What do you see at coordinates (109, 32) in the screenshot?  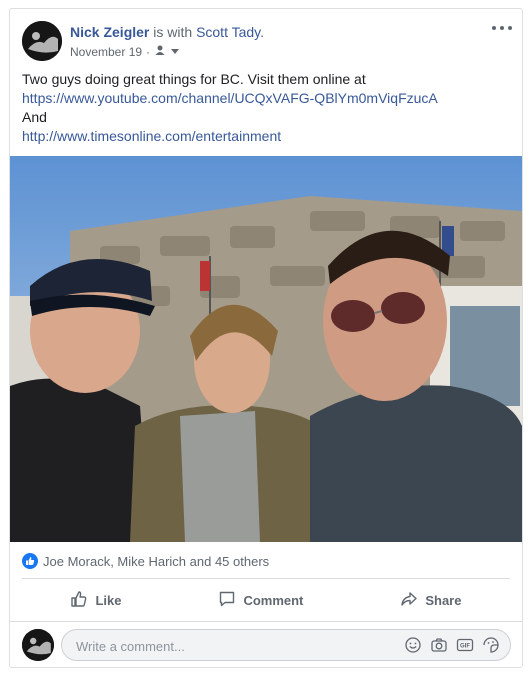 I see `author-name-link: Nick Zeigler` at bounding box center [109, 32].